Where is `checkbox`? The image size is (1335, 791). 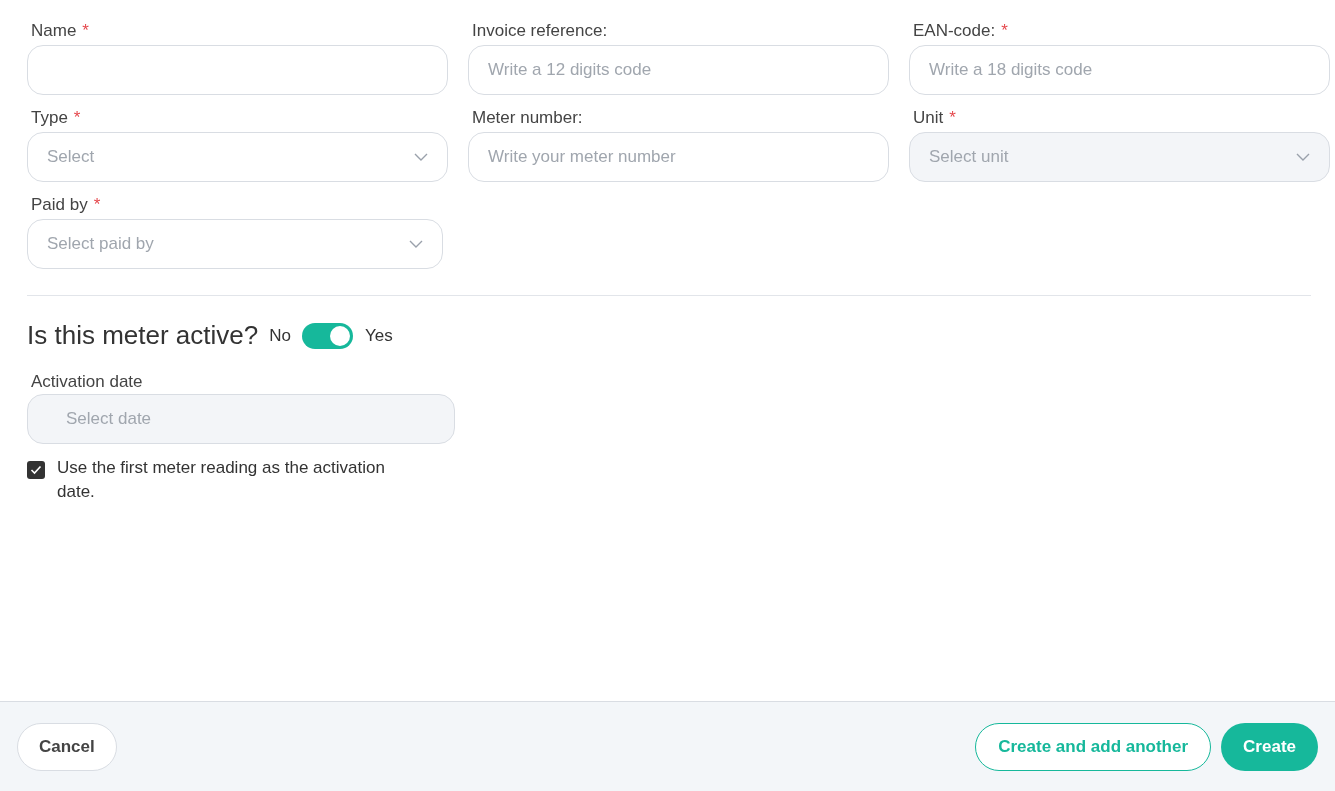
checkbox is located at coordinates (36, 470).